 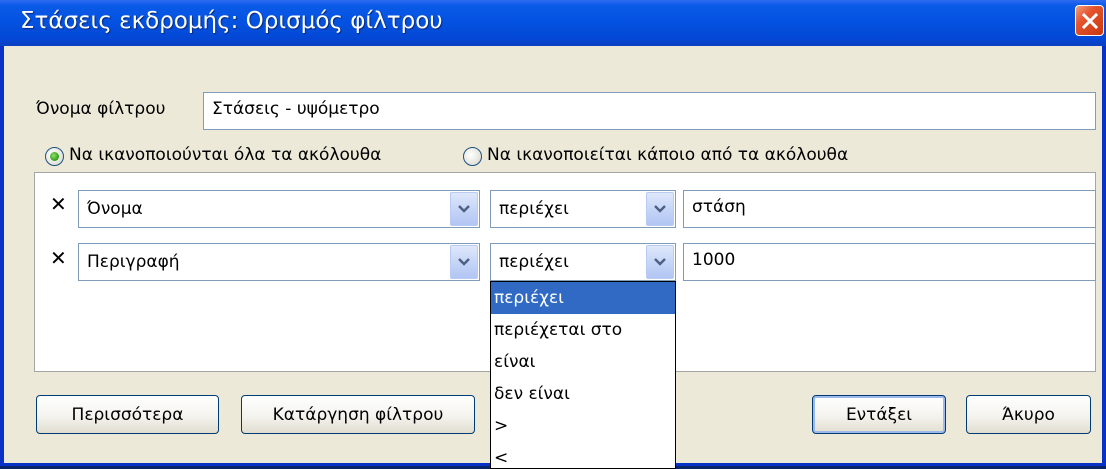 I want to click on match-all-radio, so click(x=54, y=156).